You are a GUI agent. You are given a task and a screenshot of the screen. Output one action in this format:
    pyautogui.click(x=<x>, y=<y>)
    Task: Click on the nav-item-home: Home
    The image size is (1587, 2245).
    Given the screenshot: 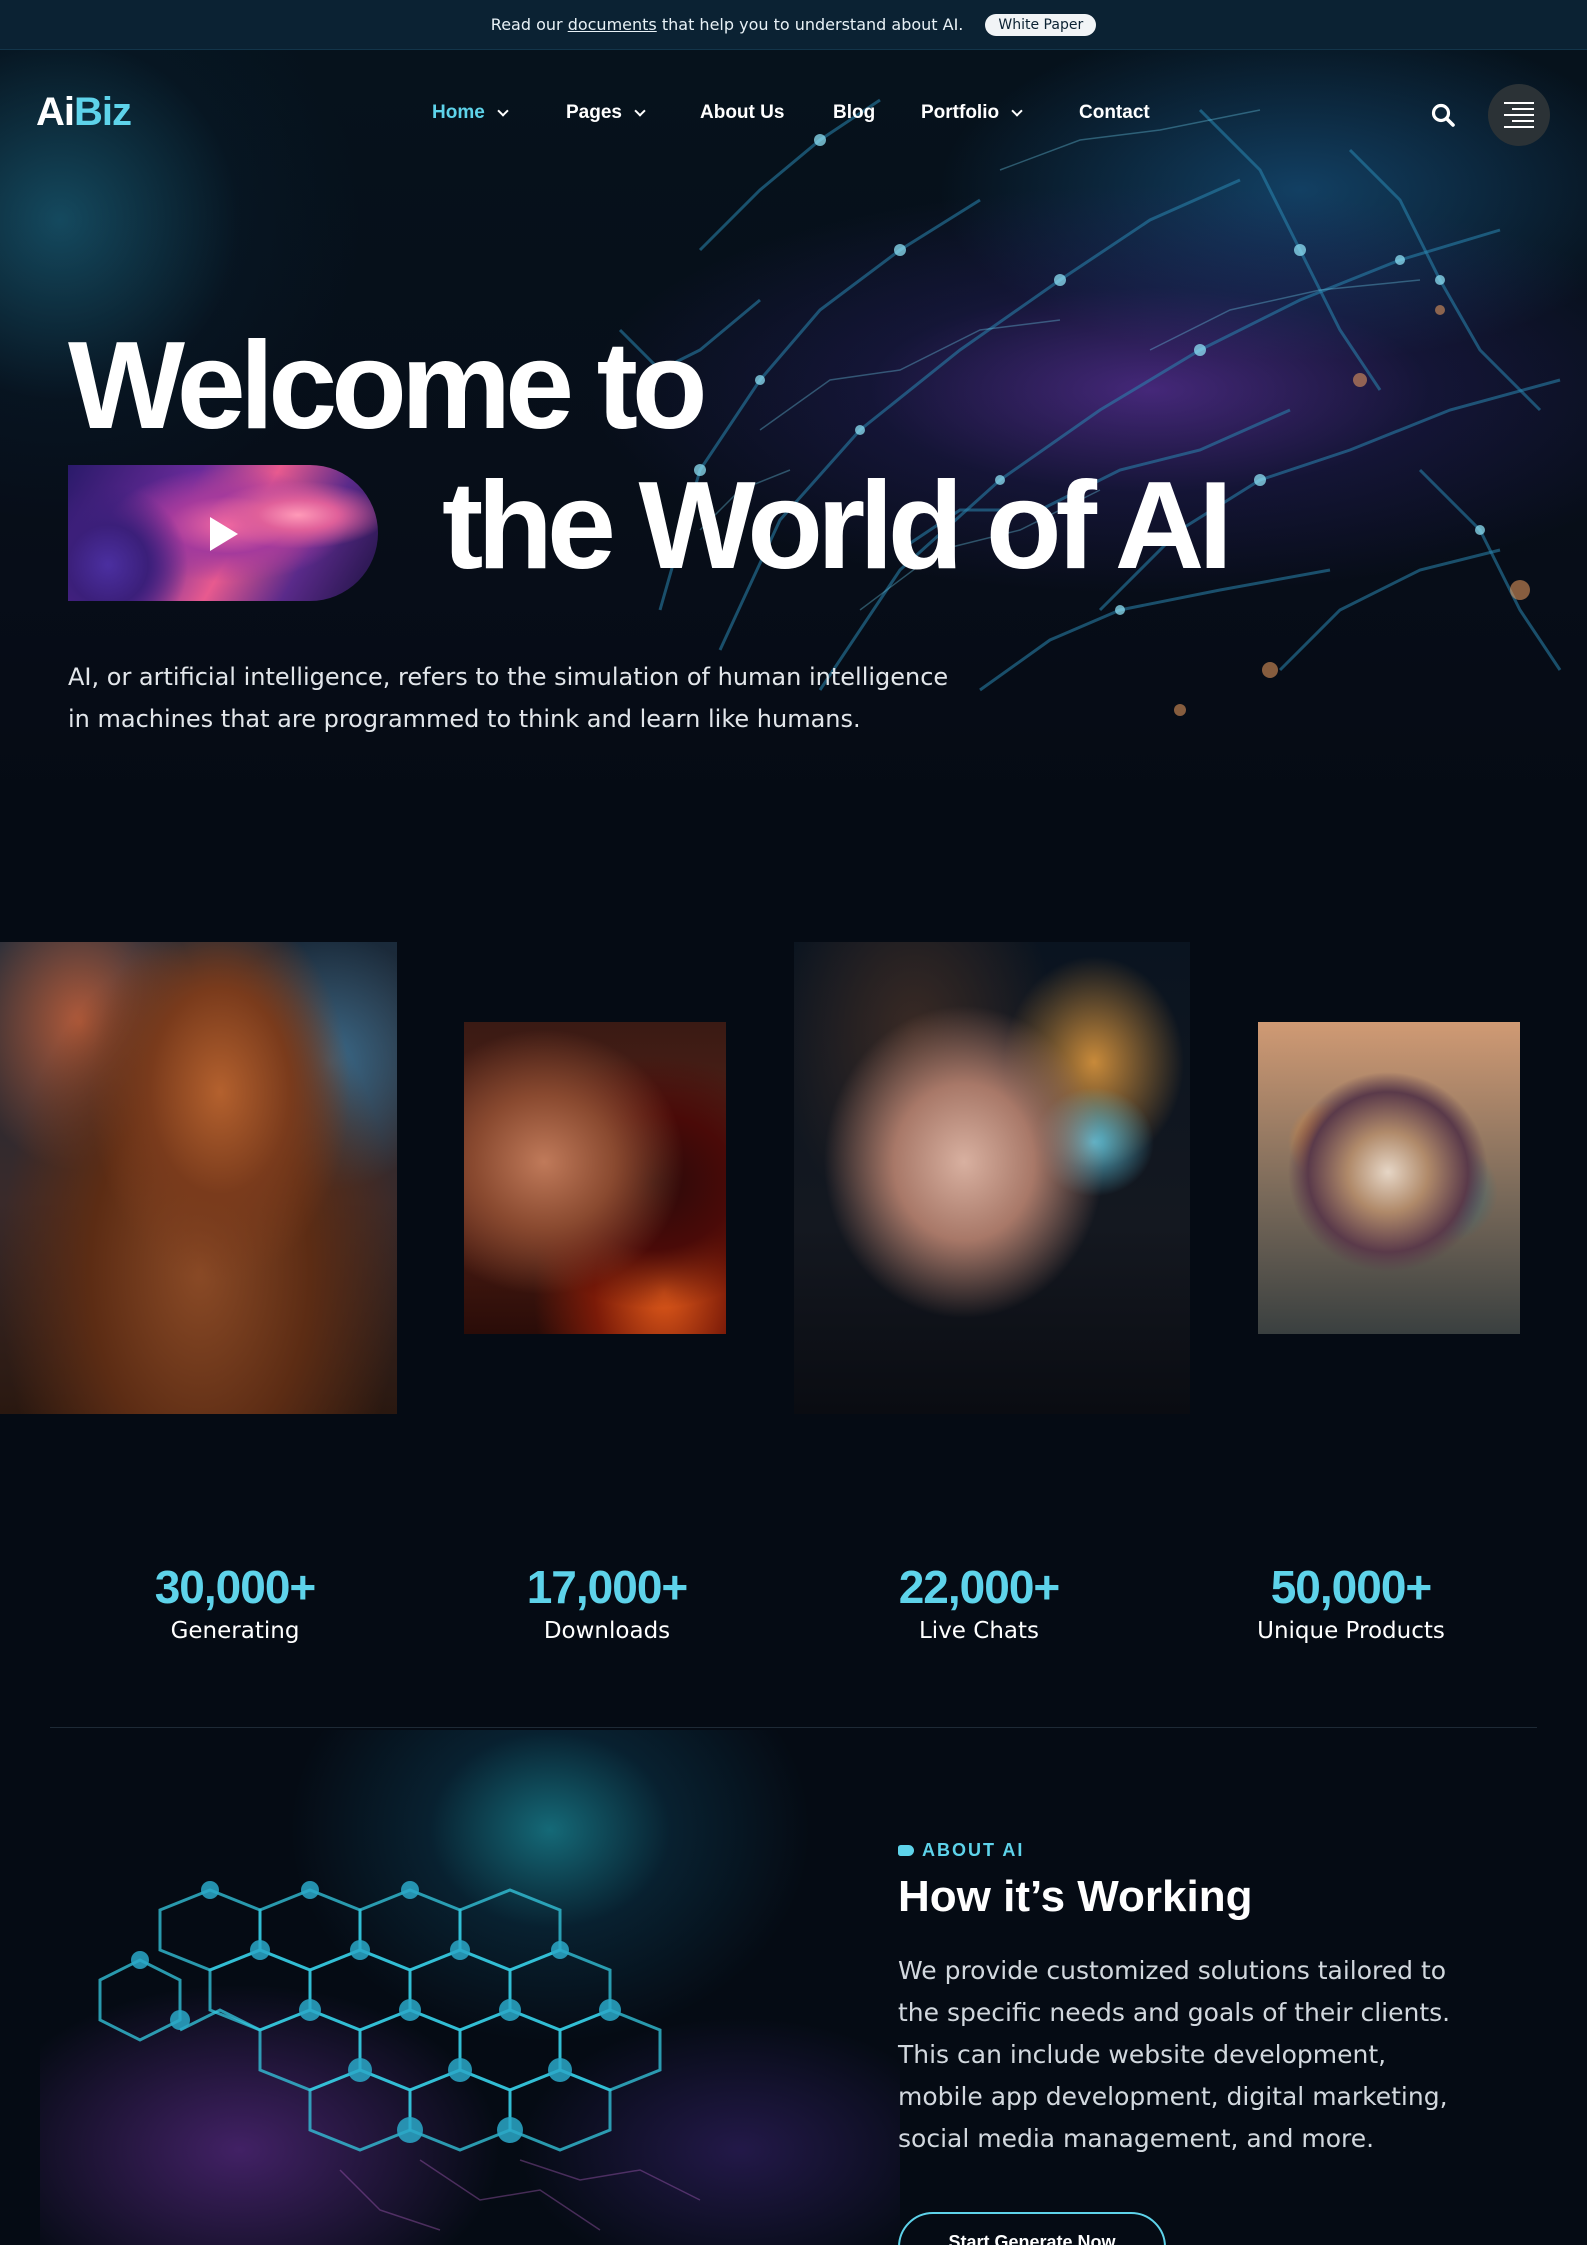 What is the action you would take?
    pyautogui.click(x=499, y=113)
    